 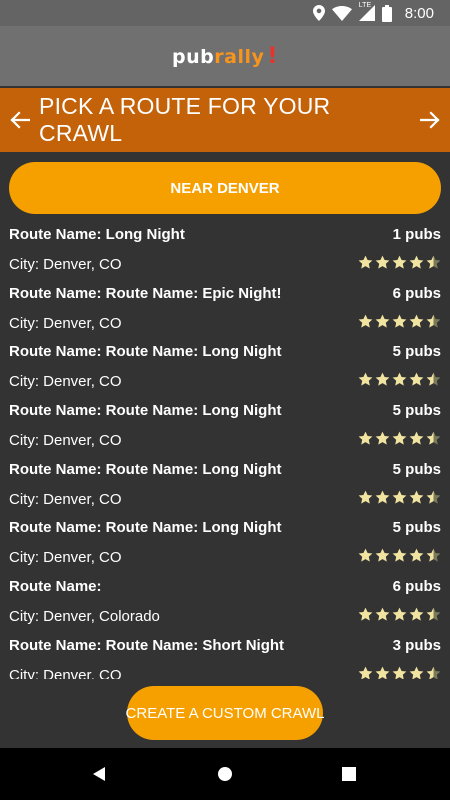 What do you see at coordinates (225, 713) in the screenshot?
I see `create-custom-crawl-button: CREATE A CUSTOM CRAWL` at bounding box center [225, 713].